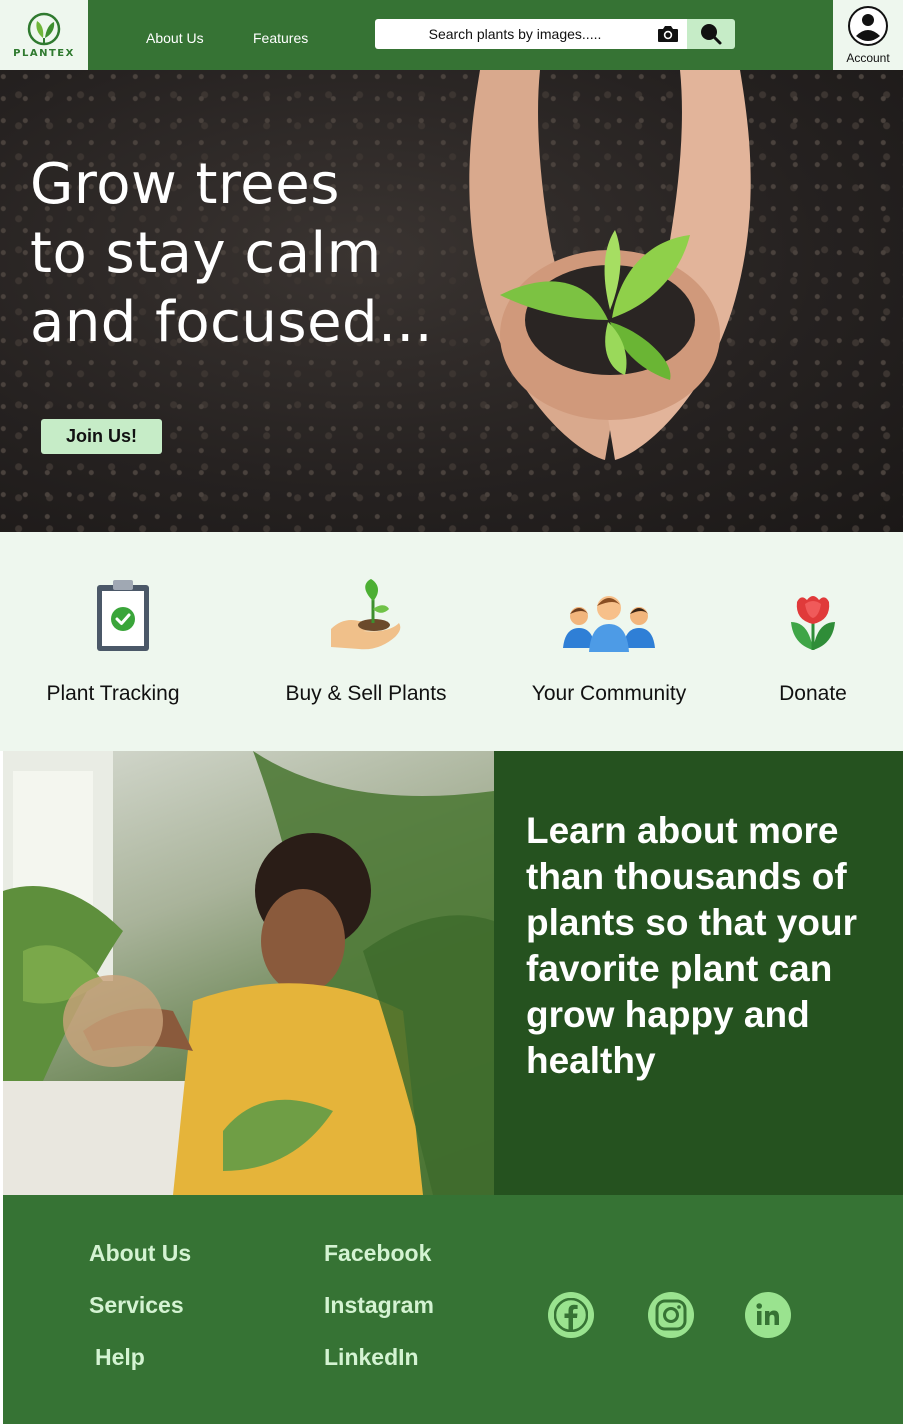 This screenshot has width=903, height=1424. Describe the element at coordinates (120, 1357) in the screenshot. I see `footer-link-help: Help` at that location.